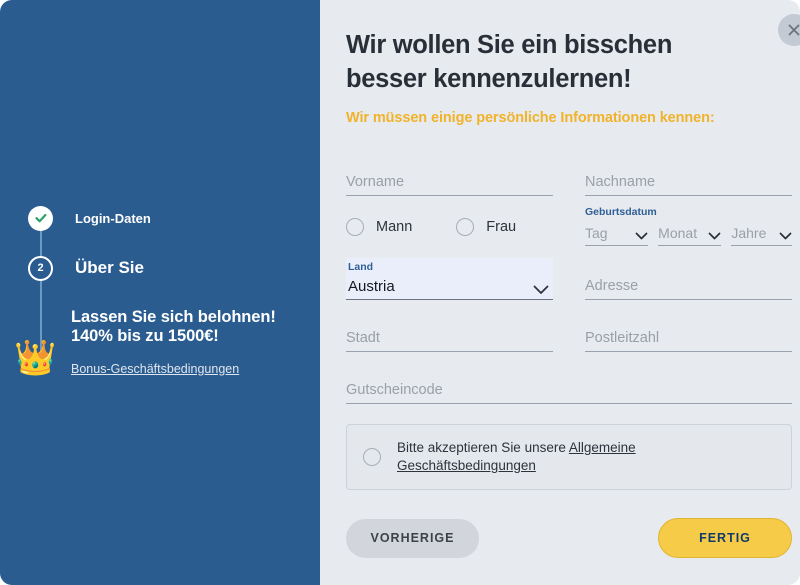 Image resolution: width=800 pixels, height=585 pixels. I want to click on step-2-number: 2, so click(40, 267).